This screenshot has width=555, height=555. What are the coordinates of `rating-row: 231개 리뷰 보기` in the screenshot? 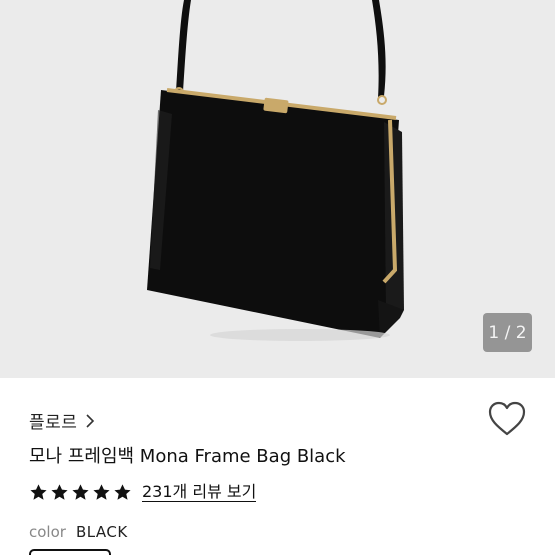 It's located at (143, 492).